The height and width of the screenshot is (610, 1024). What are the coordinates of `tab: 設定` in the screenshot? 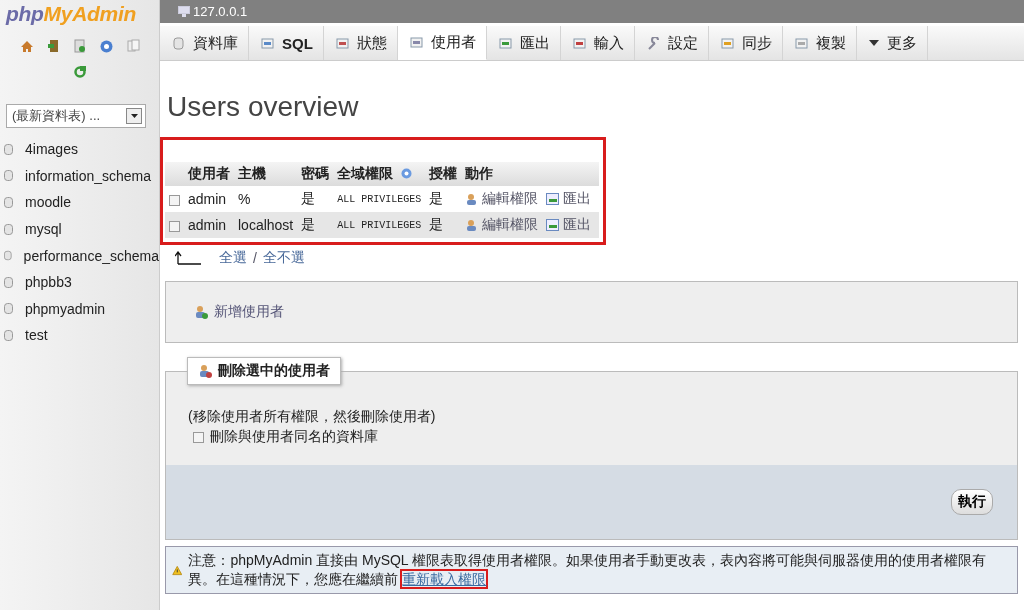 It's located at (671, 43).